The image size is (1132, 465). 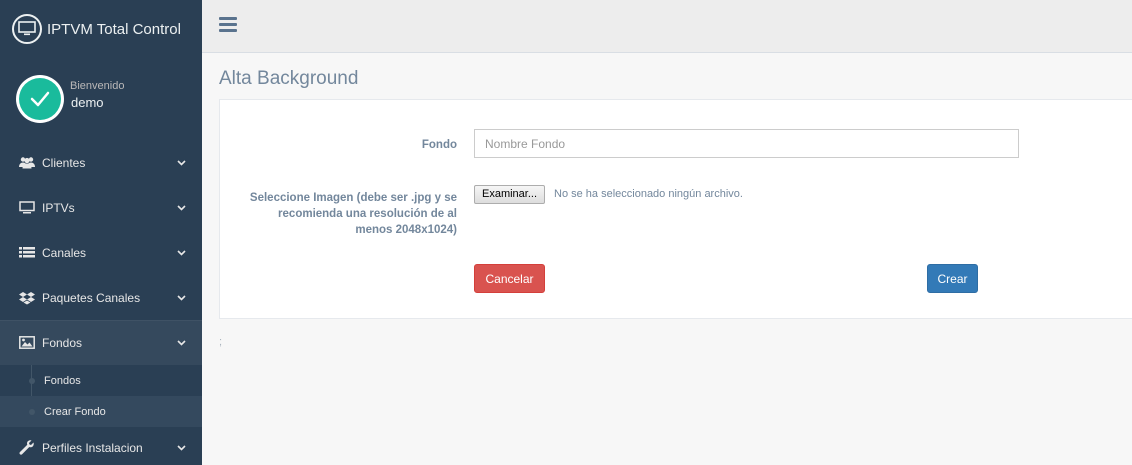 I want to click on sidebar-item-label: Clientes, so click(x=64, y=162).